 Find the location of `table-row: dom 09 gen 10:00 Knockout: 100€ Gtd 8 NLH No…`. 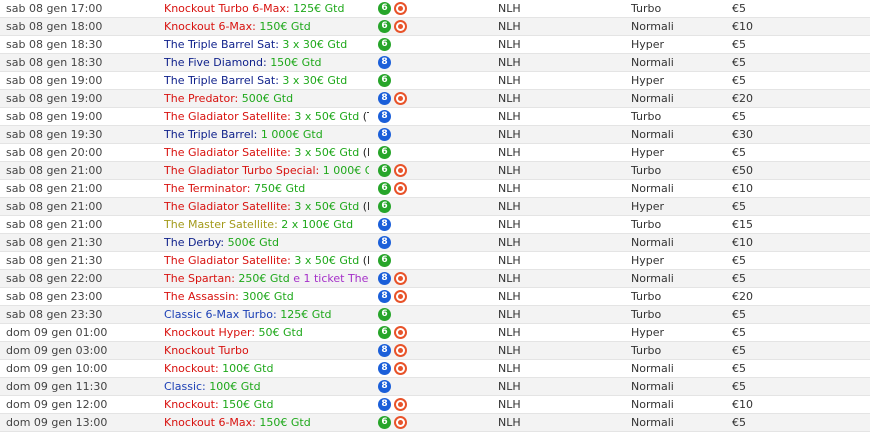

table-row: dom 09 gen 10:00 Knockout: 100€ Gtd 8 NLH No… is located at coordinates (435, 369).